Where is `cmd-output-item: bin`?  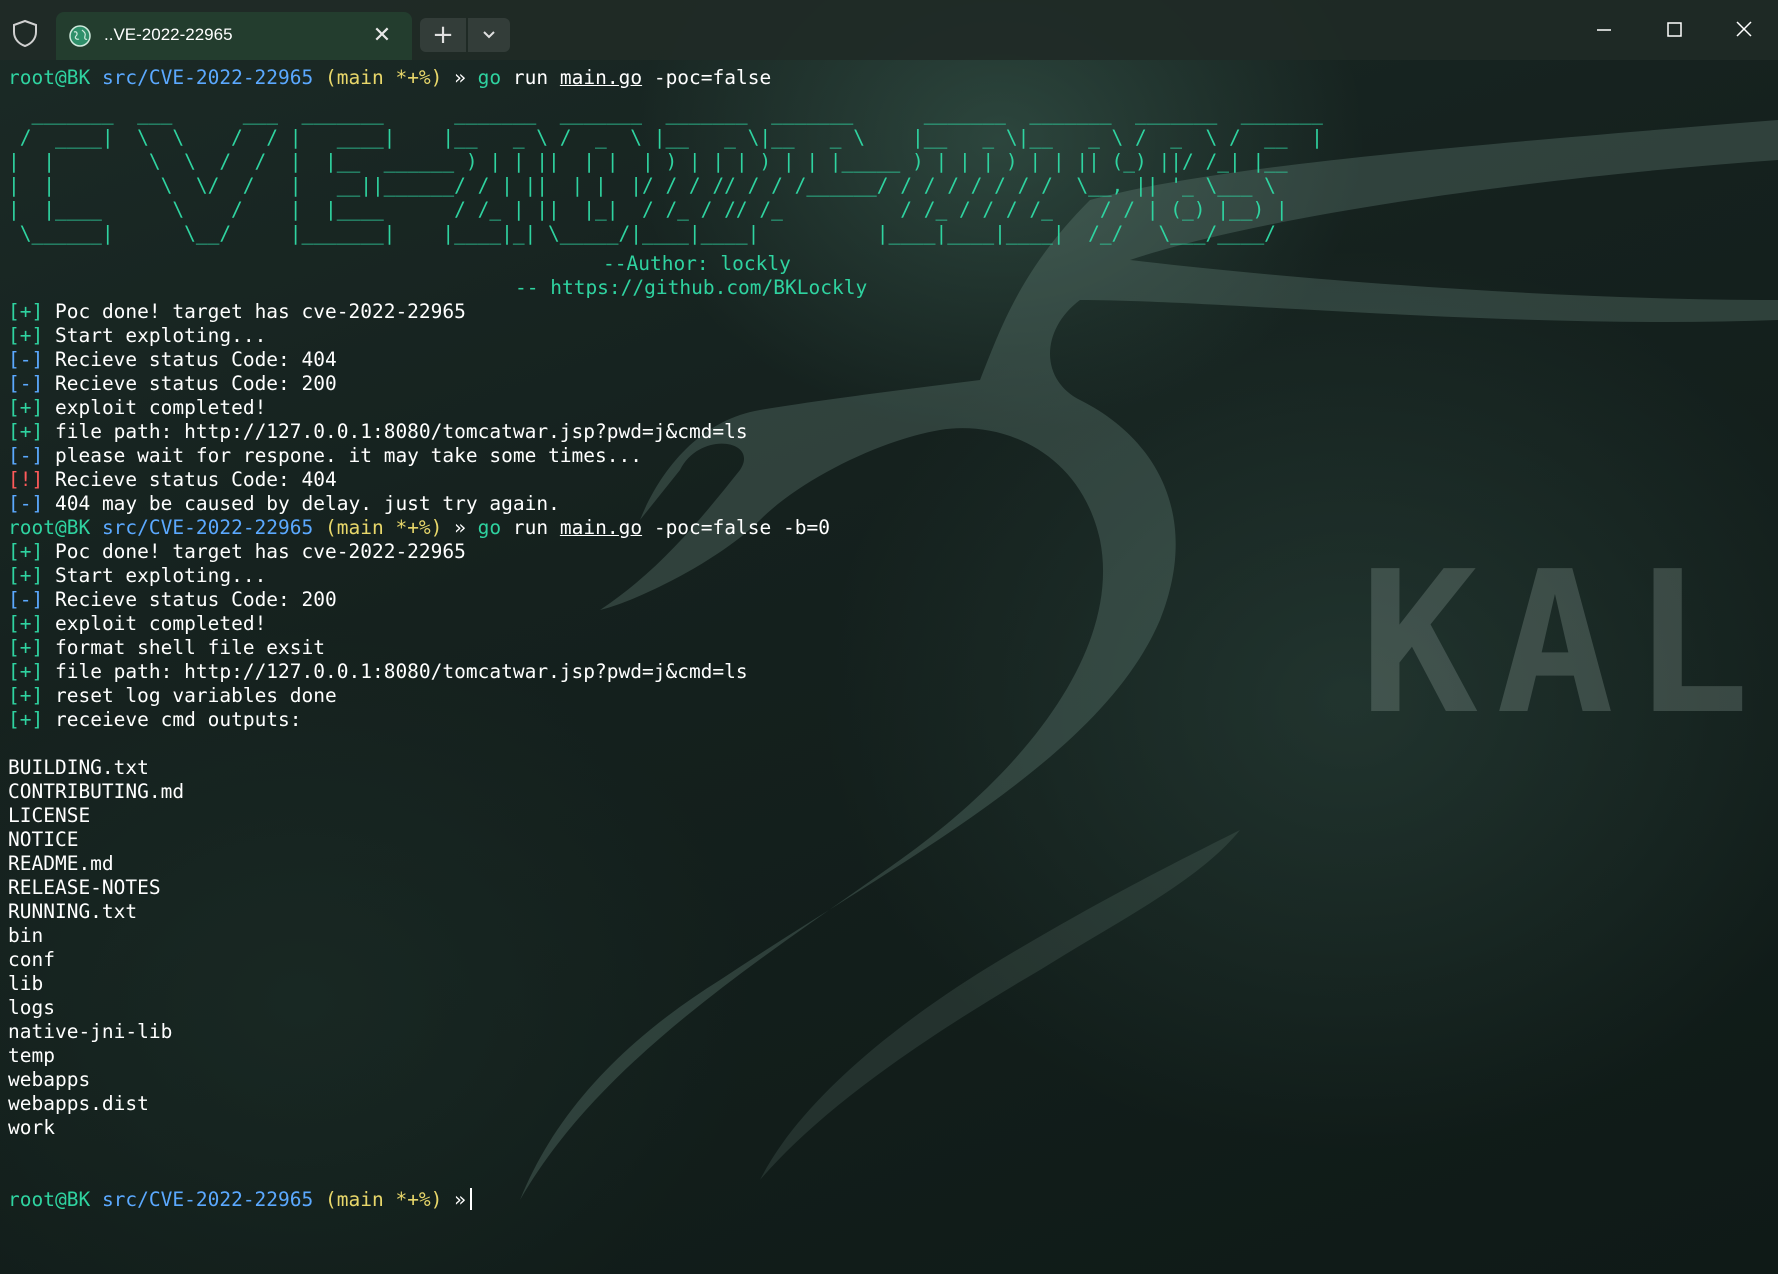
cmd-output-item: bin is located at coordinates (26, 935).